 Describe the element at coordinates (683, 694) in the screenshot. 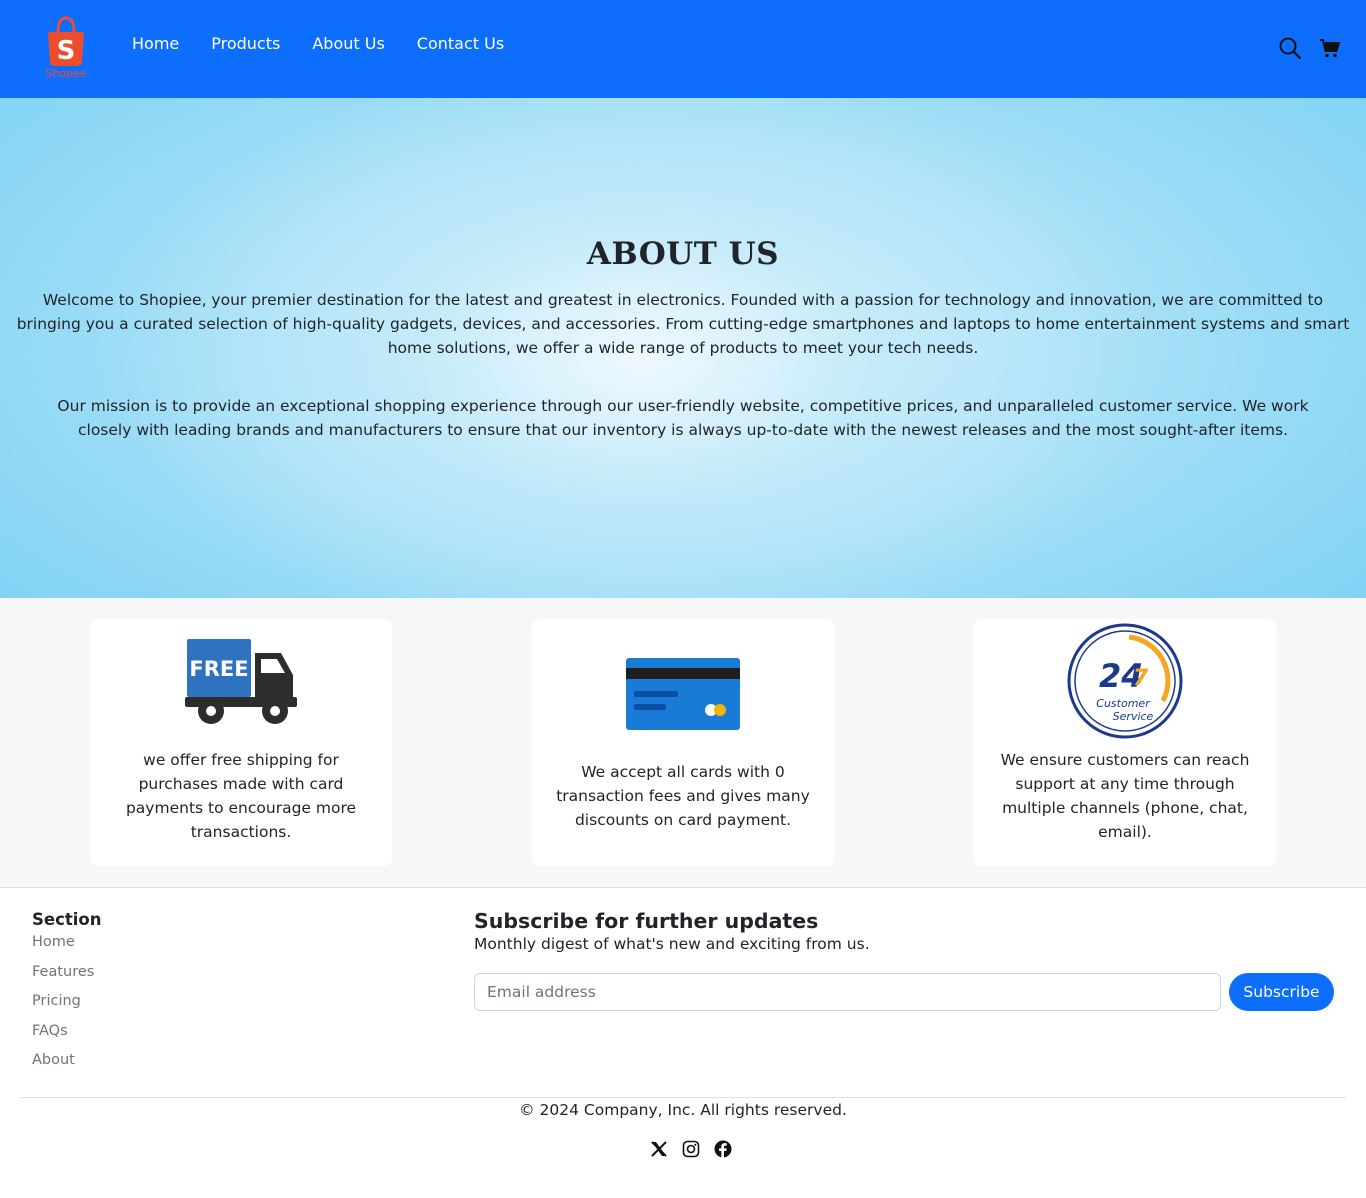

I see `credit-card-icon` at that location.